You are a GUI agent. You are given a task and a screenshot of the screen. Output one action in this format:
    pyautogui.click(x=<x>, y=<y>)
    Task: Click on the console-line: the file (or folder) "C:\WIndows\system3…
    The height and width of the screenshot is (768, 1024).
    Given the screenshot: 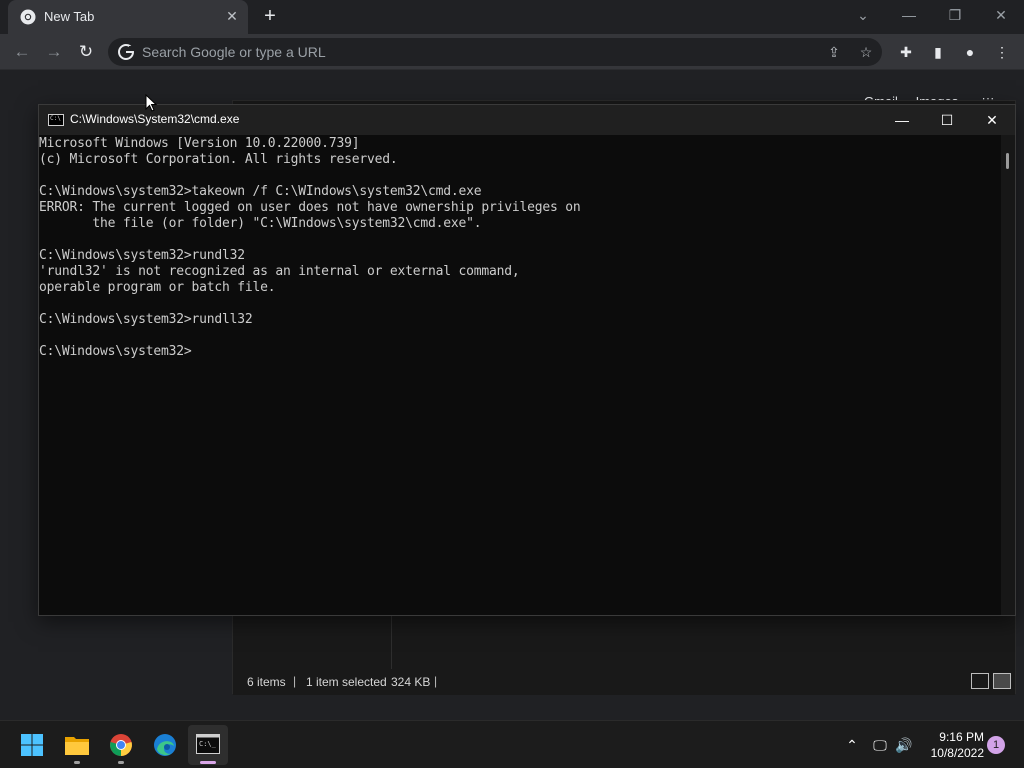 What is the action you would take?
    pyautogui.click(x=260, y=223)
    